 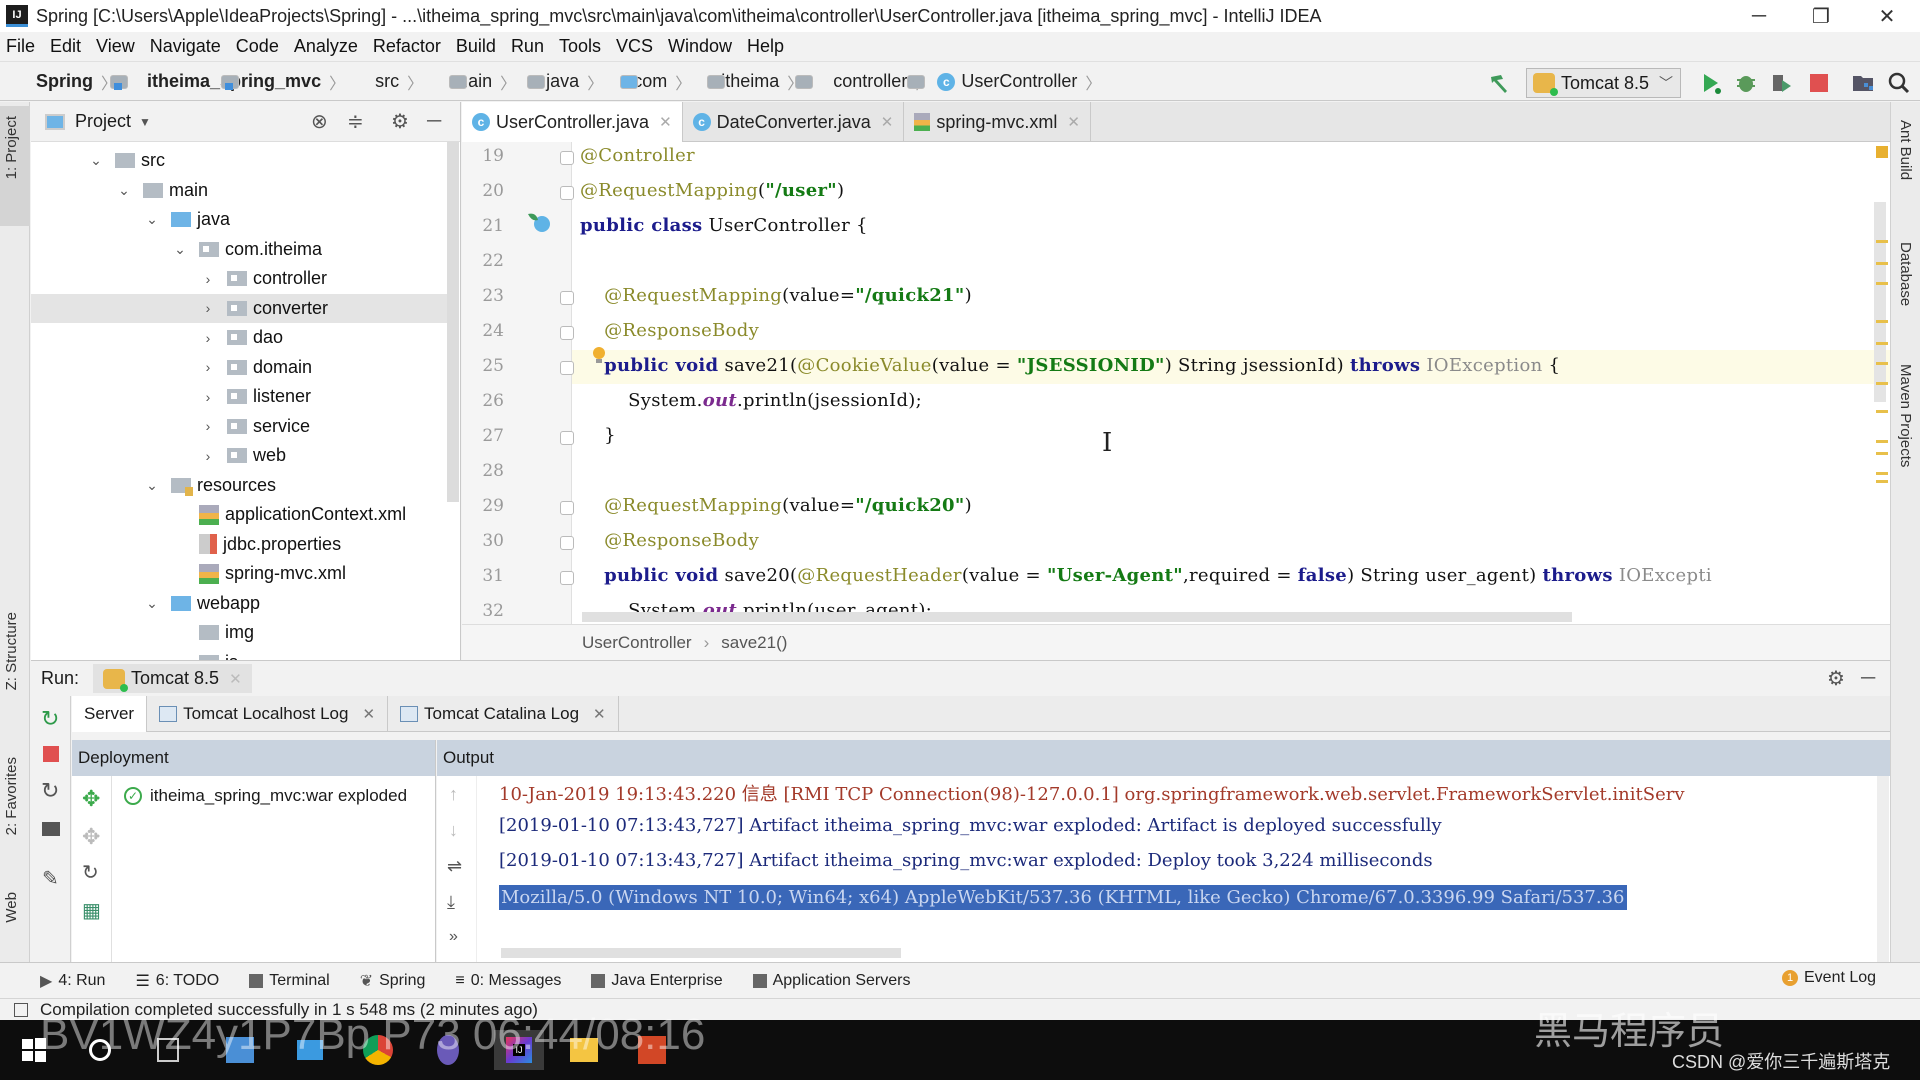 I want to click on tab-tomcat-localhost-log: Tomcat Localhost Log ✕, so click(x=268, y=714).